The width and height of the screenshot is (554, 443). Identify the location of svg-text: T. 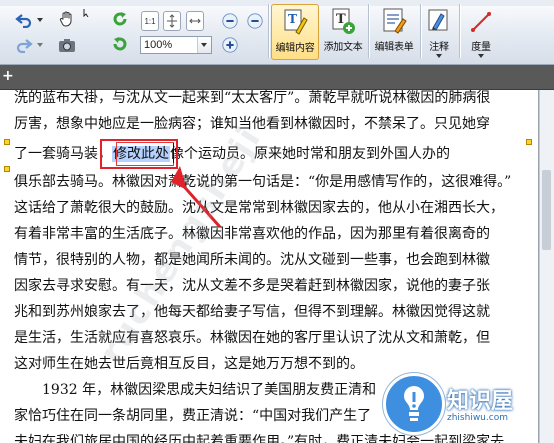
(292, 19).